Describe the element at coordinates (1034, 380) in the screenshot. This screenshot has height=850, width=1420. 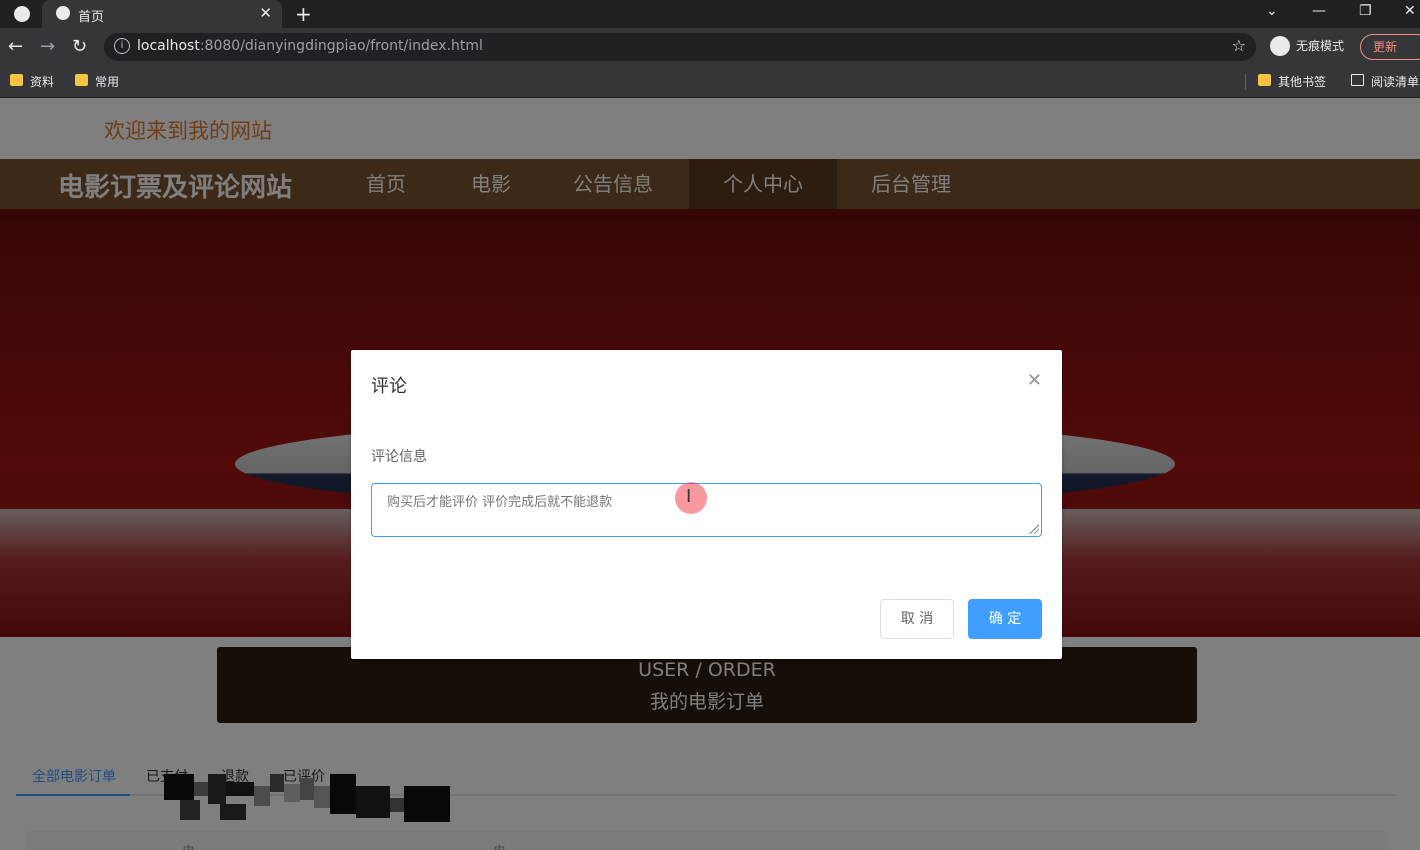
I see `close-icon: ✕` at that location.